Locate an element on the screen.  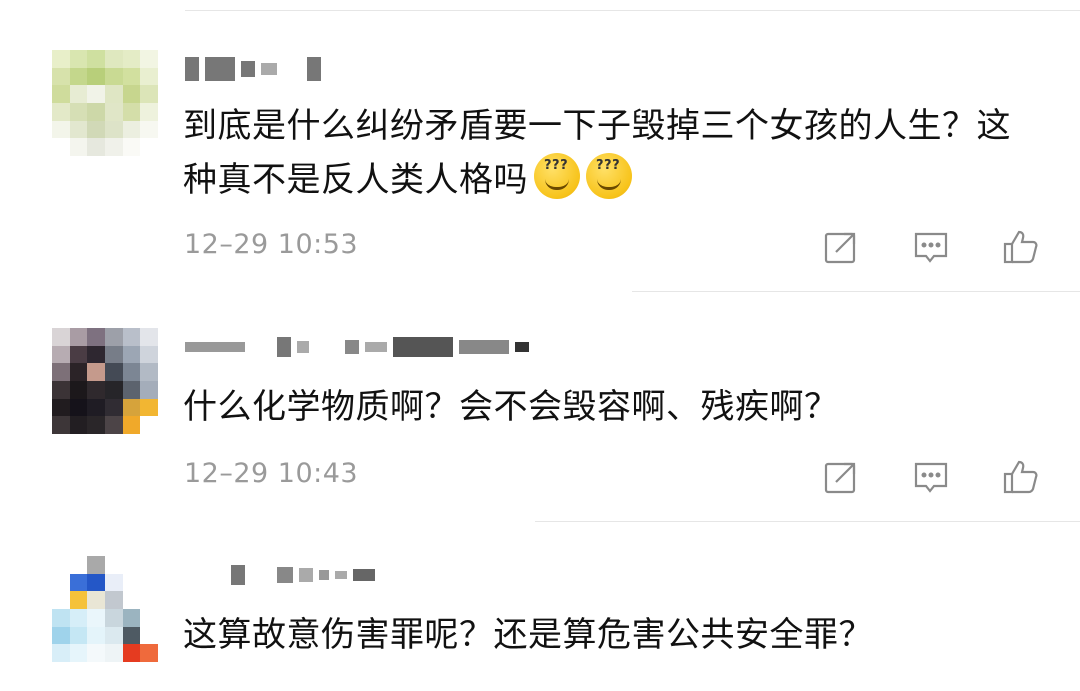
timestamp: 12–29 10:43 is located at coordinates (271, 473).